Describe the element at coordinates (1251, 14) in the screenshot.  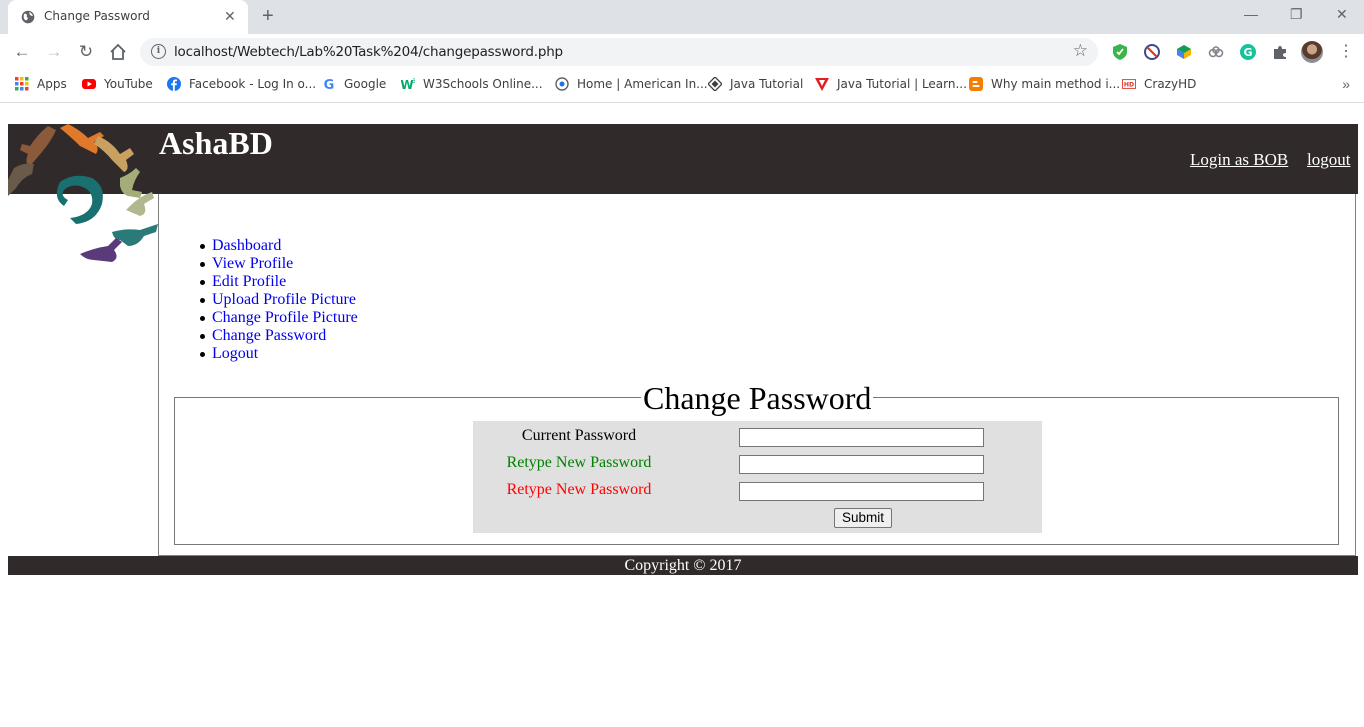
I see `minimize-icon: —` at that location.